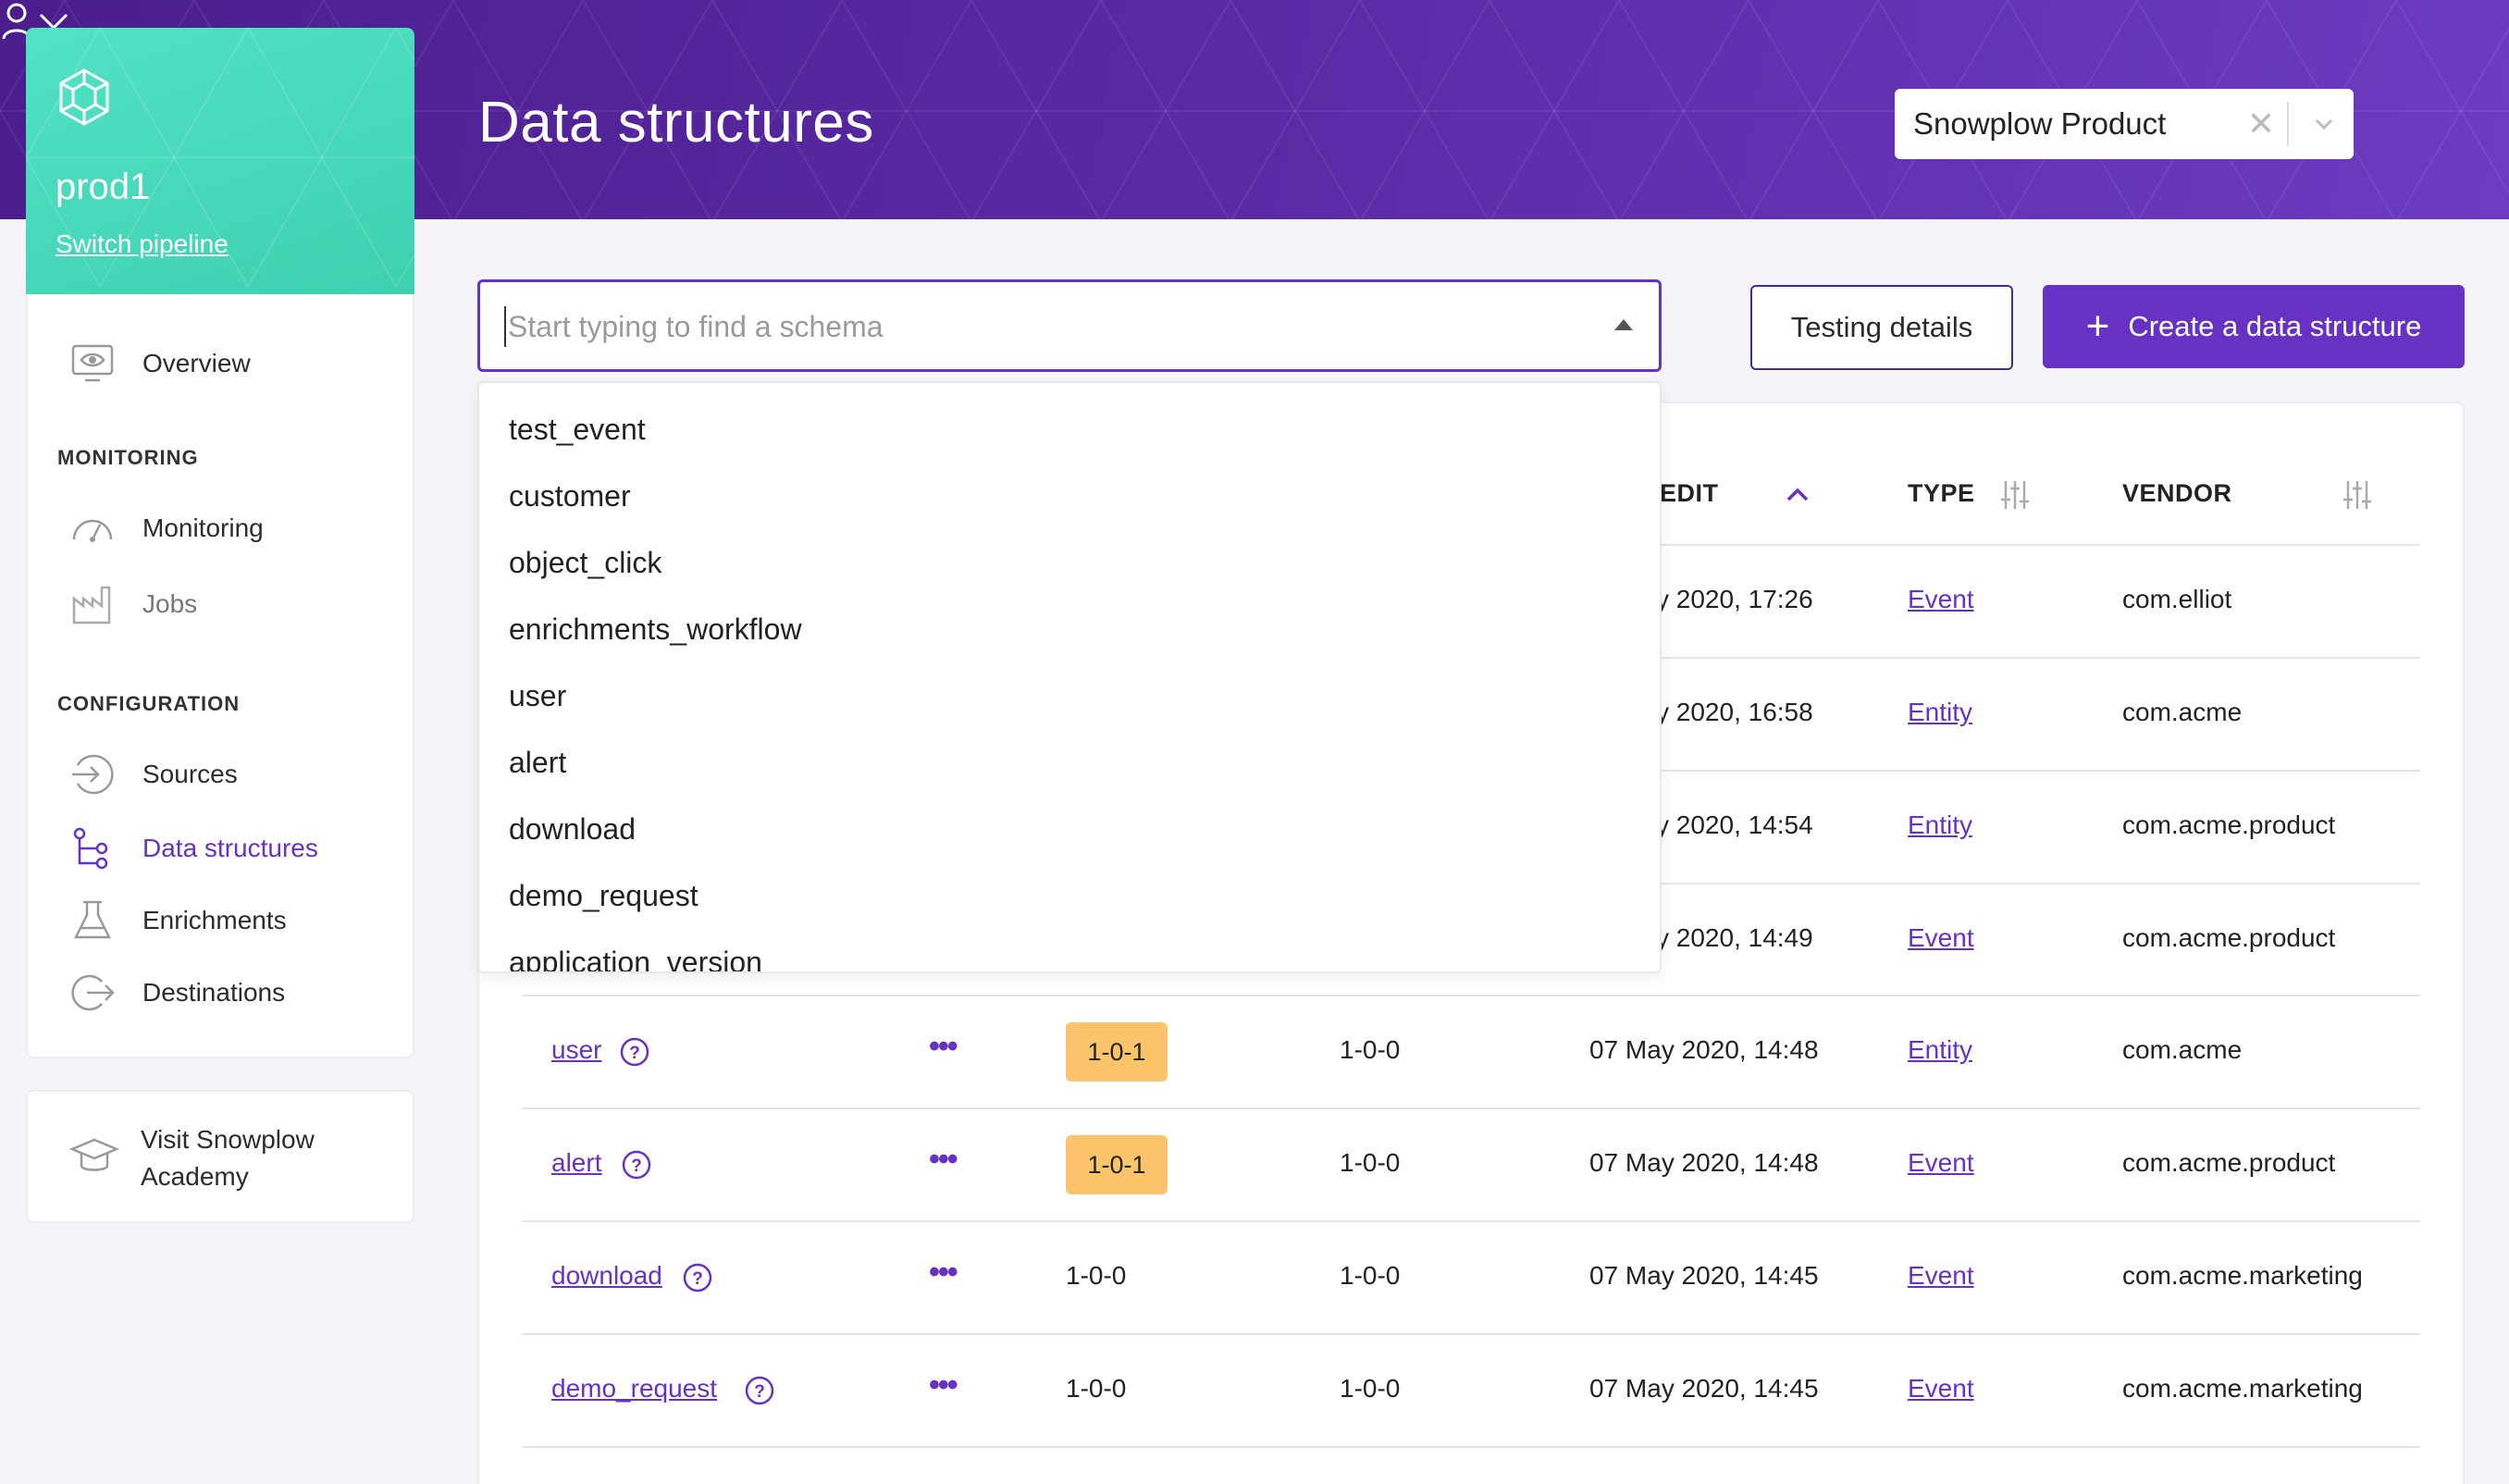  Describe the element at coordinates (149, 704) in the screenshot. I see `configuration-section-heading: CONFIGURATION` at that location.